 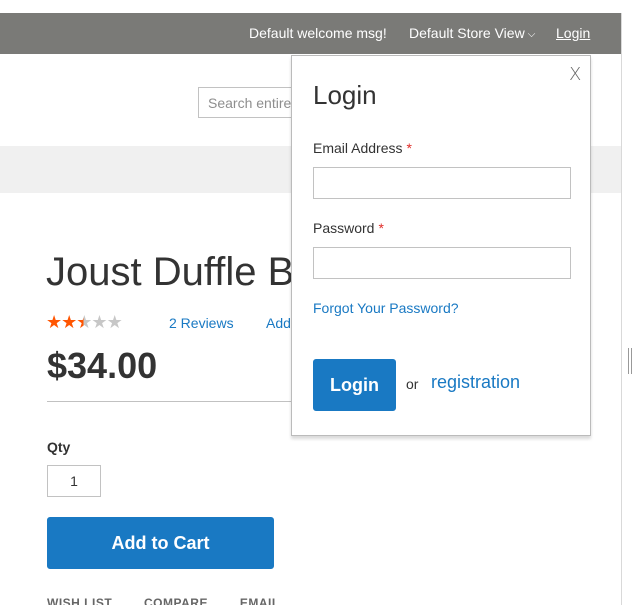 What do you see at coordinates (575, 74) in the screenshot?
I see `close-icon: X` at bounding box center [575, 74].